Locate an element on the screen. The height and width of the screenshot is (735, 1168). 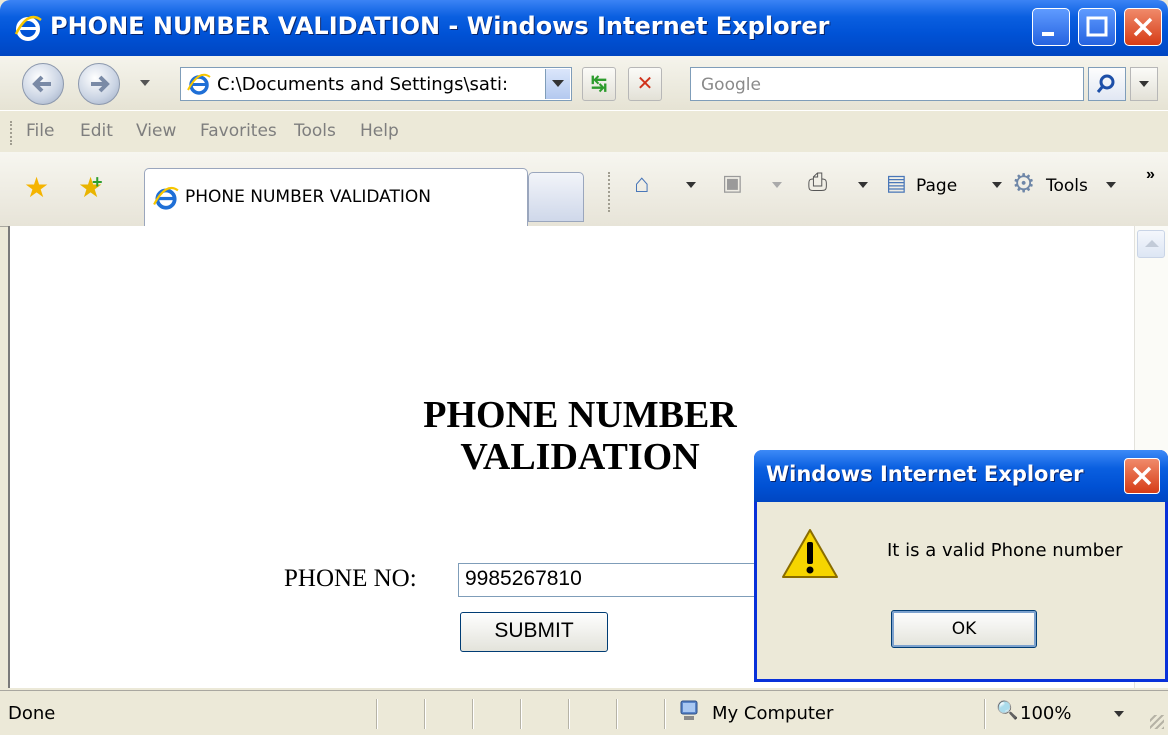
zoom-dropdown is located at coordinates (1119, 714).